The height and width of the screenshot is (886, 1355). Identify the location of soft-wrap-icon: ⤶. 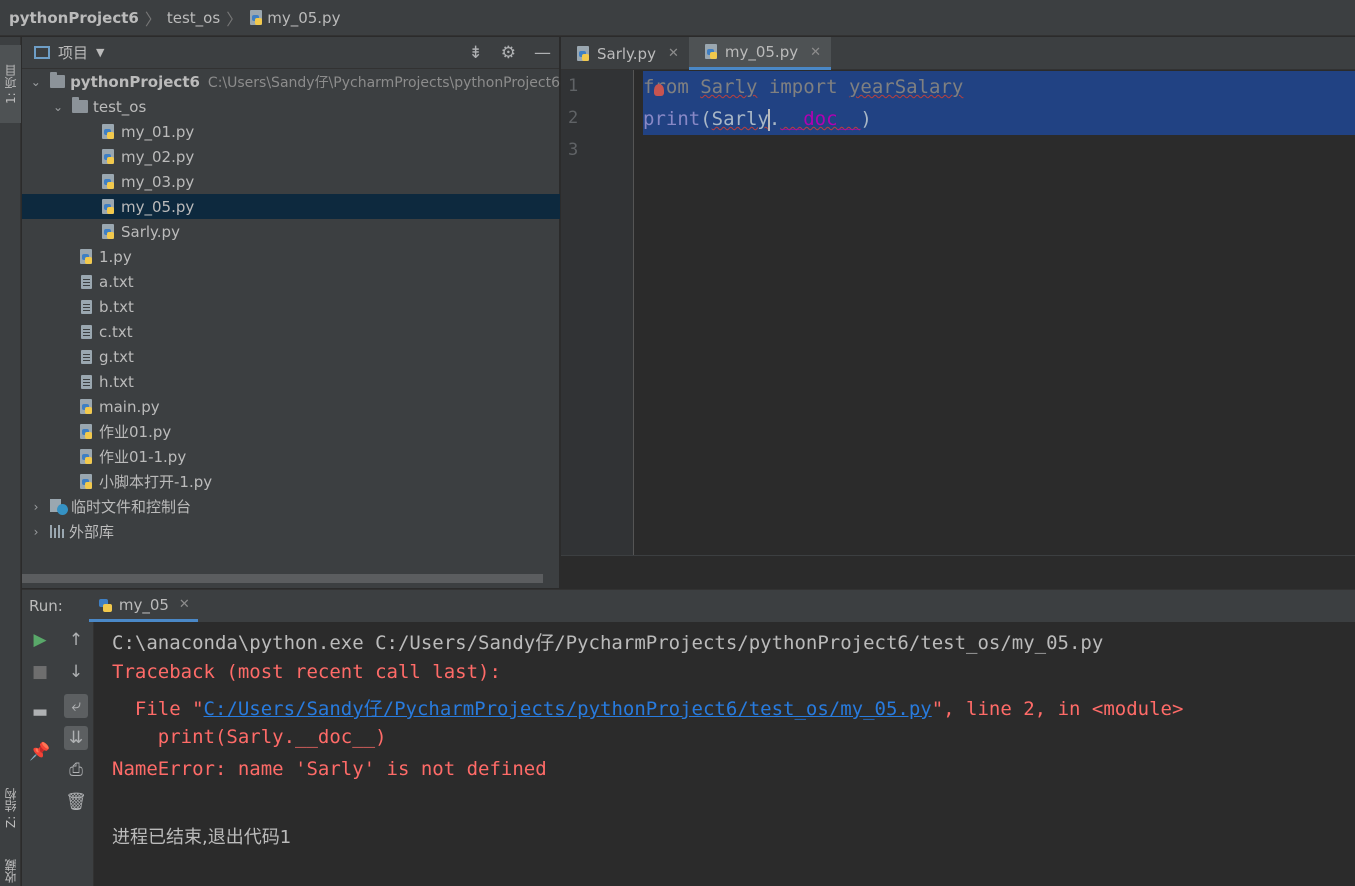
(76, 706).